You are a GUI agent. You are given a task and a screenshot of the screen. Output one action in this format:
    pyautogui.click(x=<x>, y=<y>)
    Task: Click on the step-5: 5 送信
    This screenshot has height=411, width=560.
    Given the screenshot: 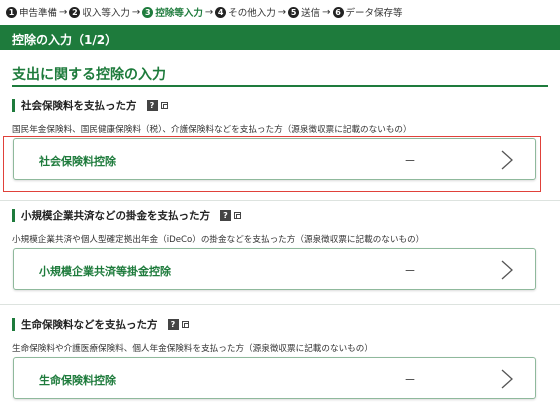 What is the action you would take?
    pyautogui.click(x=304, y=12)
    